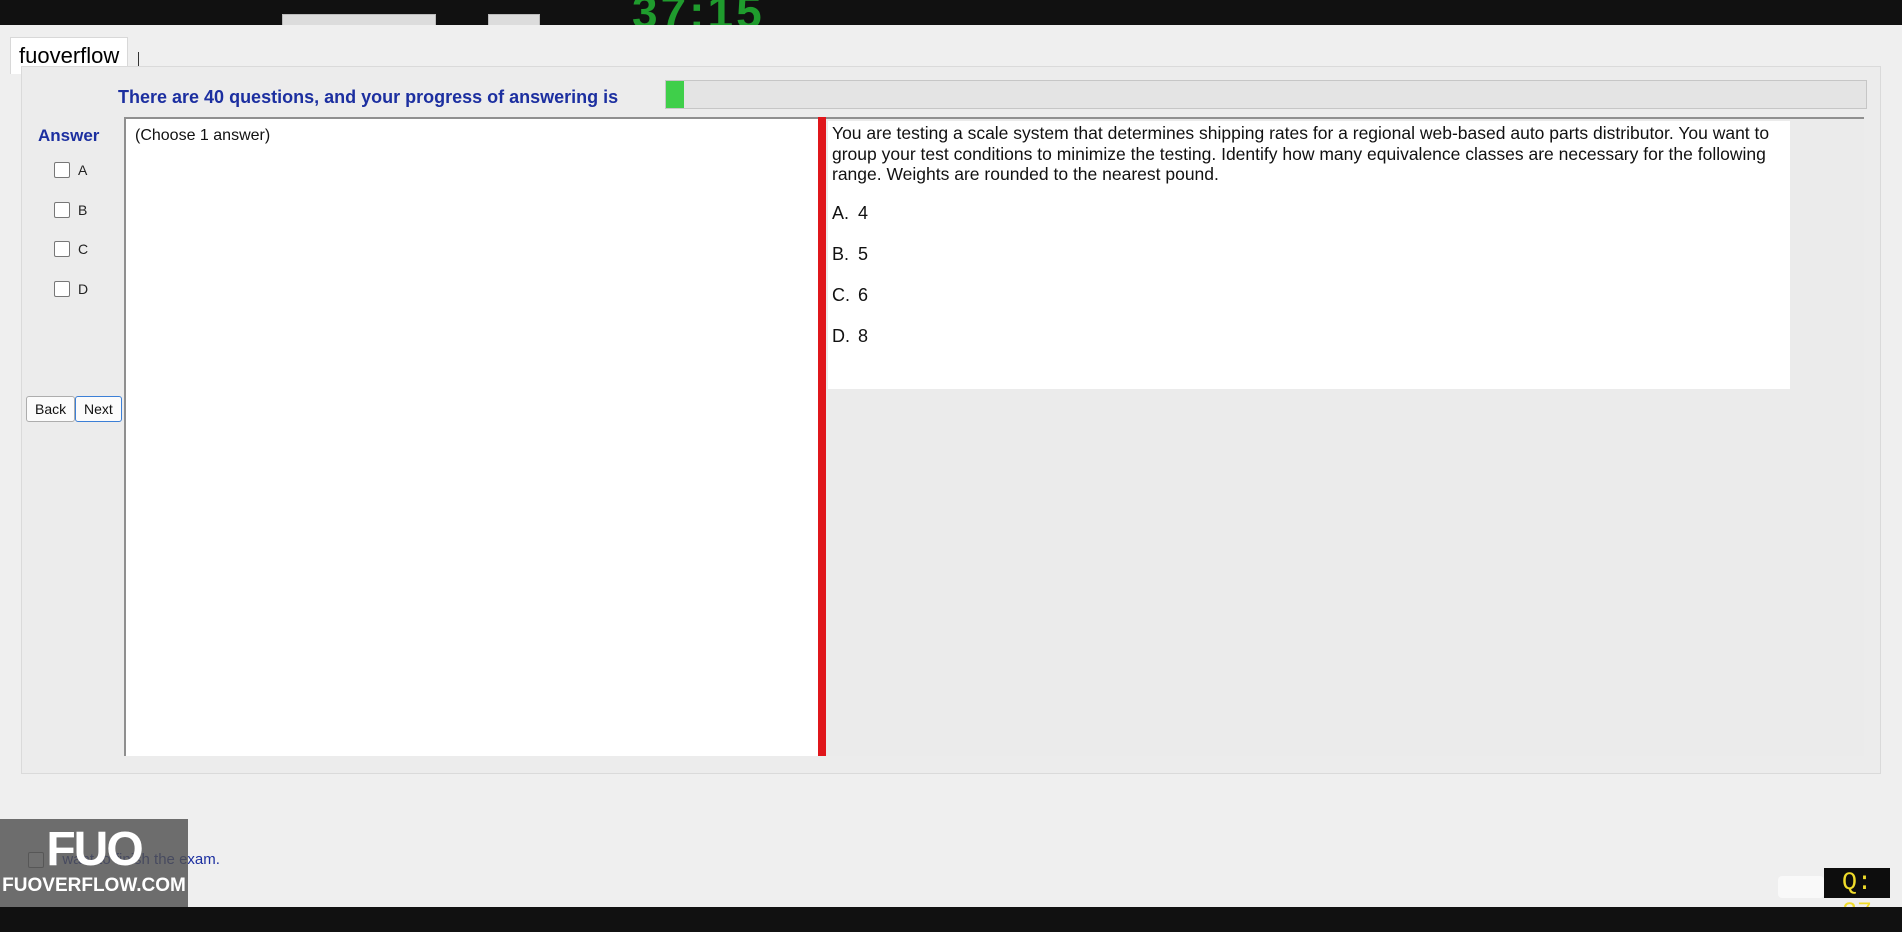 The image size is (1902, 932). What do you see at coordinates (1857, 897) in the screenshot?
I see `question-number-badge: Q: 27` at bounding box center [1857, 897].